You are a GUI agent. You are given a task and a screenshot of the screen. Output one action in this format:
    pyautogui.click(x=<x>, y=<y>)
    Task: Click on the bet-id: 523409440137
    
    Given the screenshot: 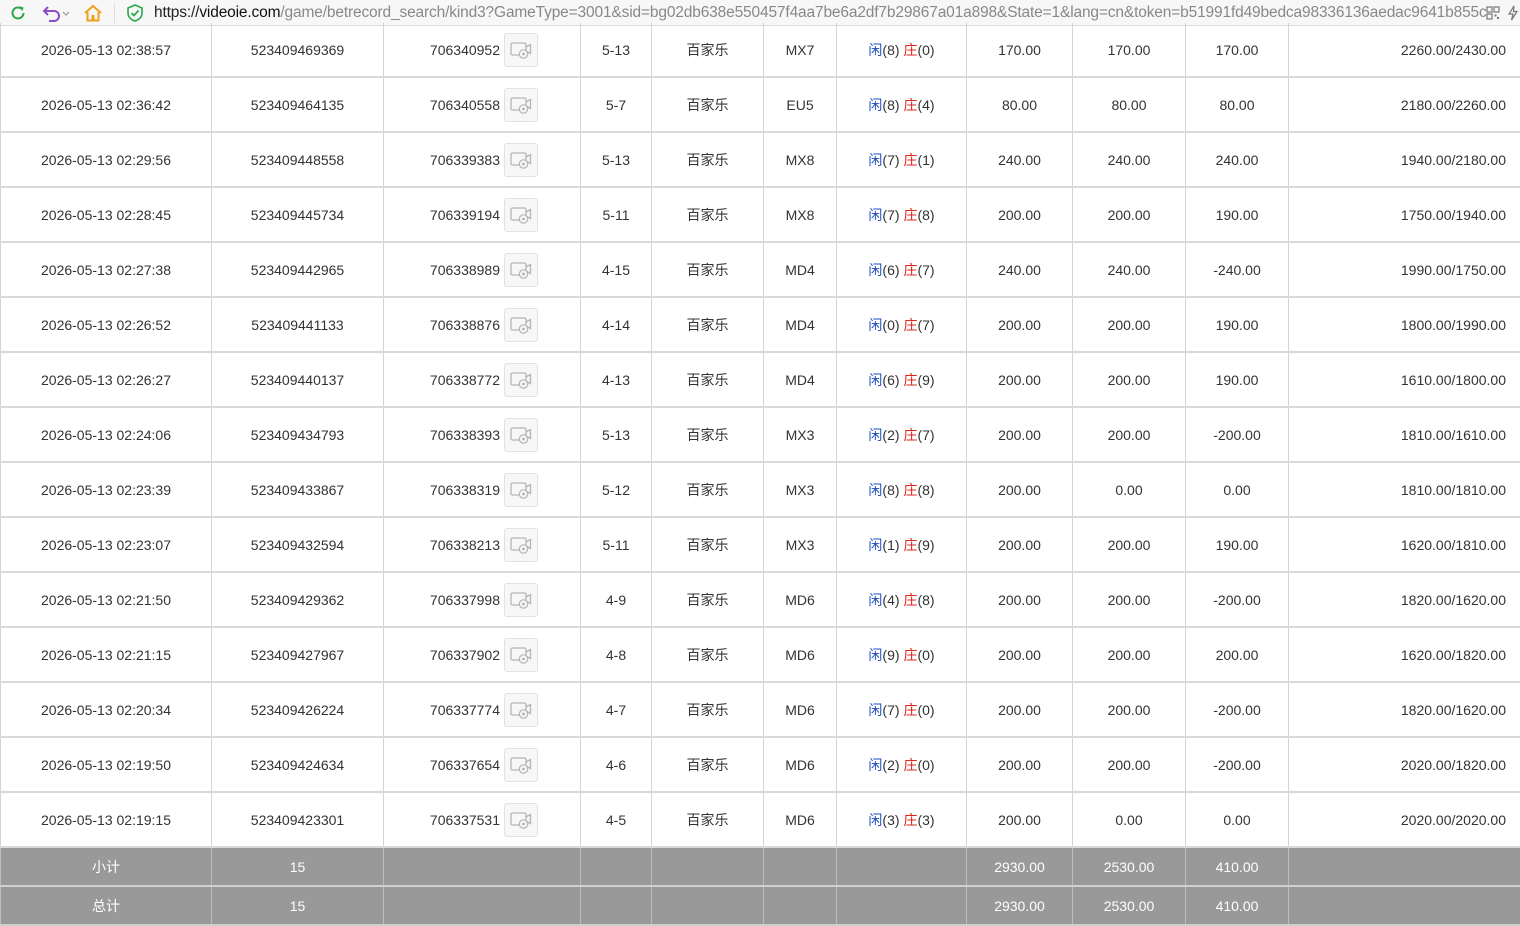 What is the action you would take?
    pyautogui.click(x=298, y=379)
    